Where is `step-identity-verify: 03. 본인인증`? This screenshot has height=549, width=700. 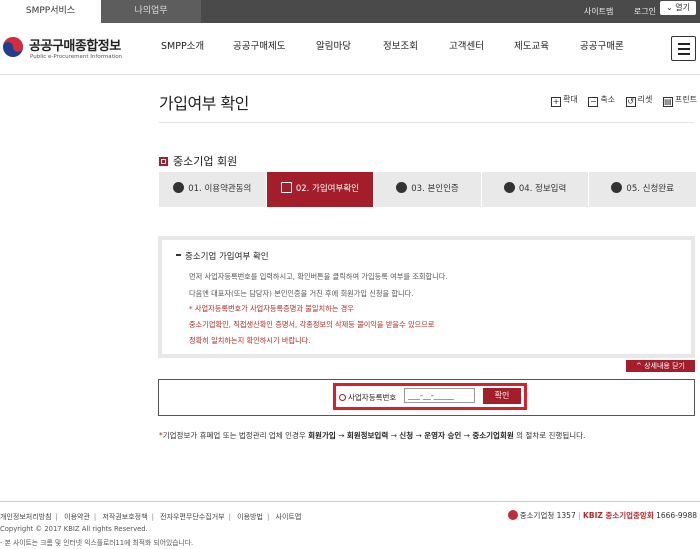 step-identity-verify: 03. 본인인증 is located at coordinates (427, 189).